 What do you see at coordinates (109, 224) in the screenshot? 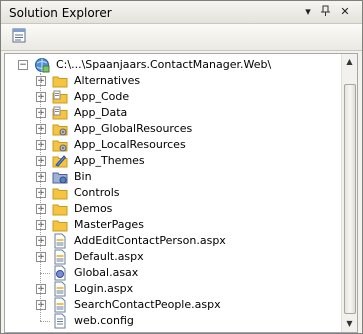
I see `tree-item-label: MasterPages` at bounding box center [109, 224].